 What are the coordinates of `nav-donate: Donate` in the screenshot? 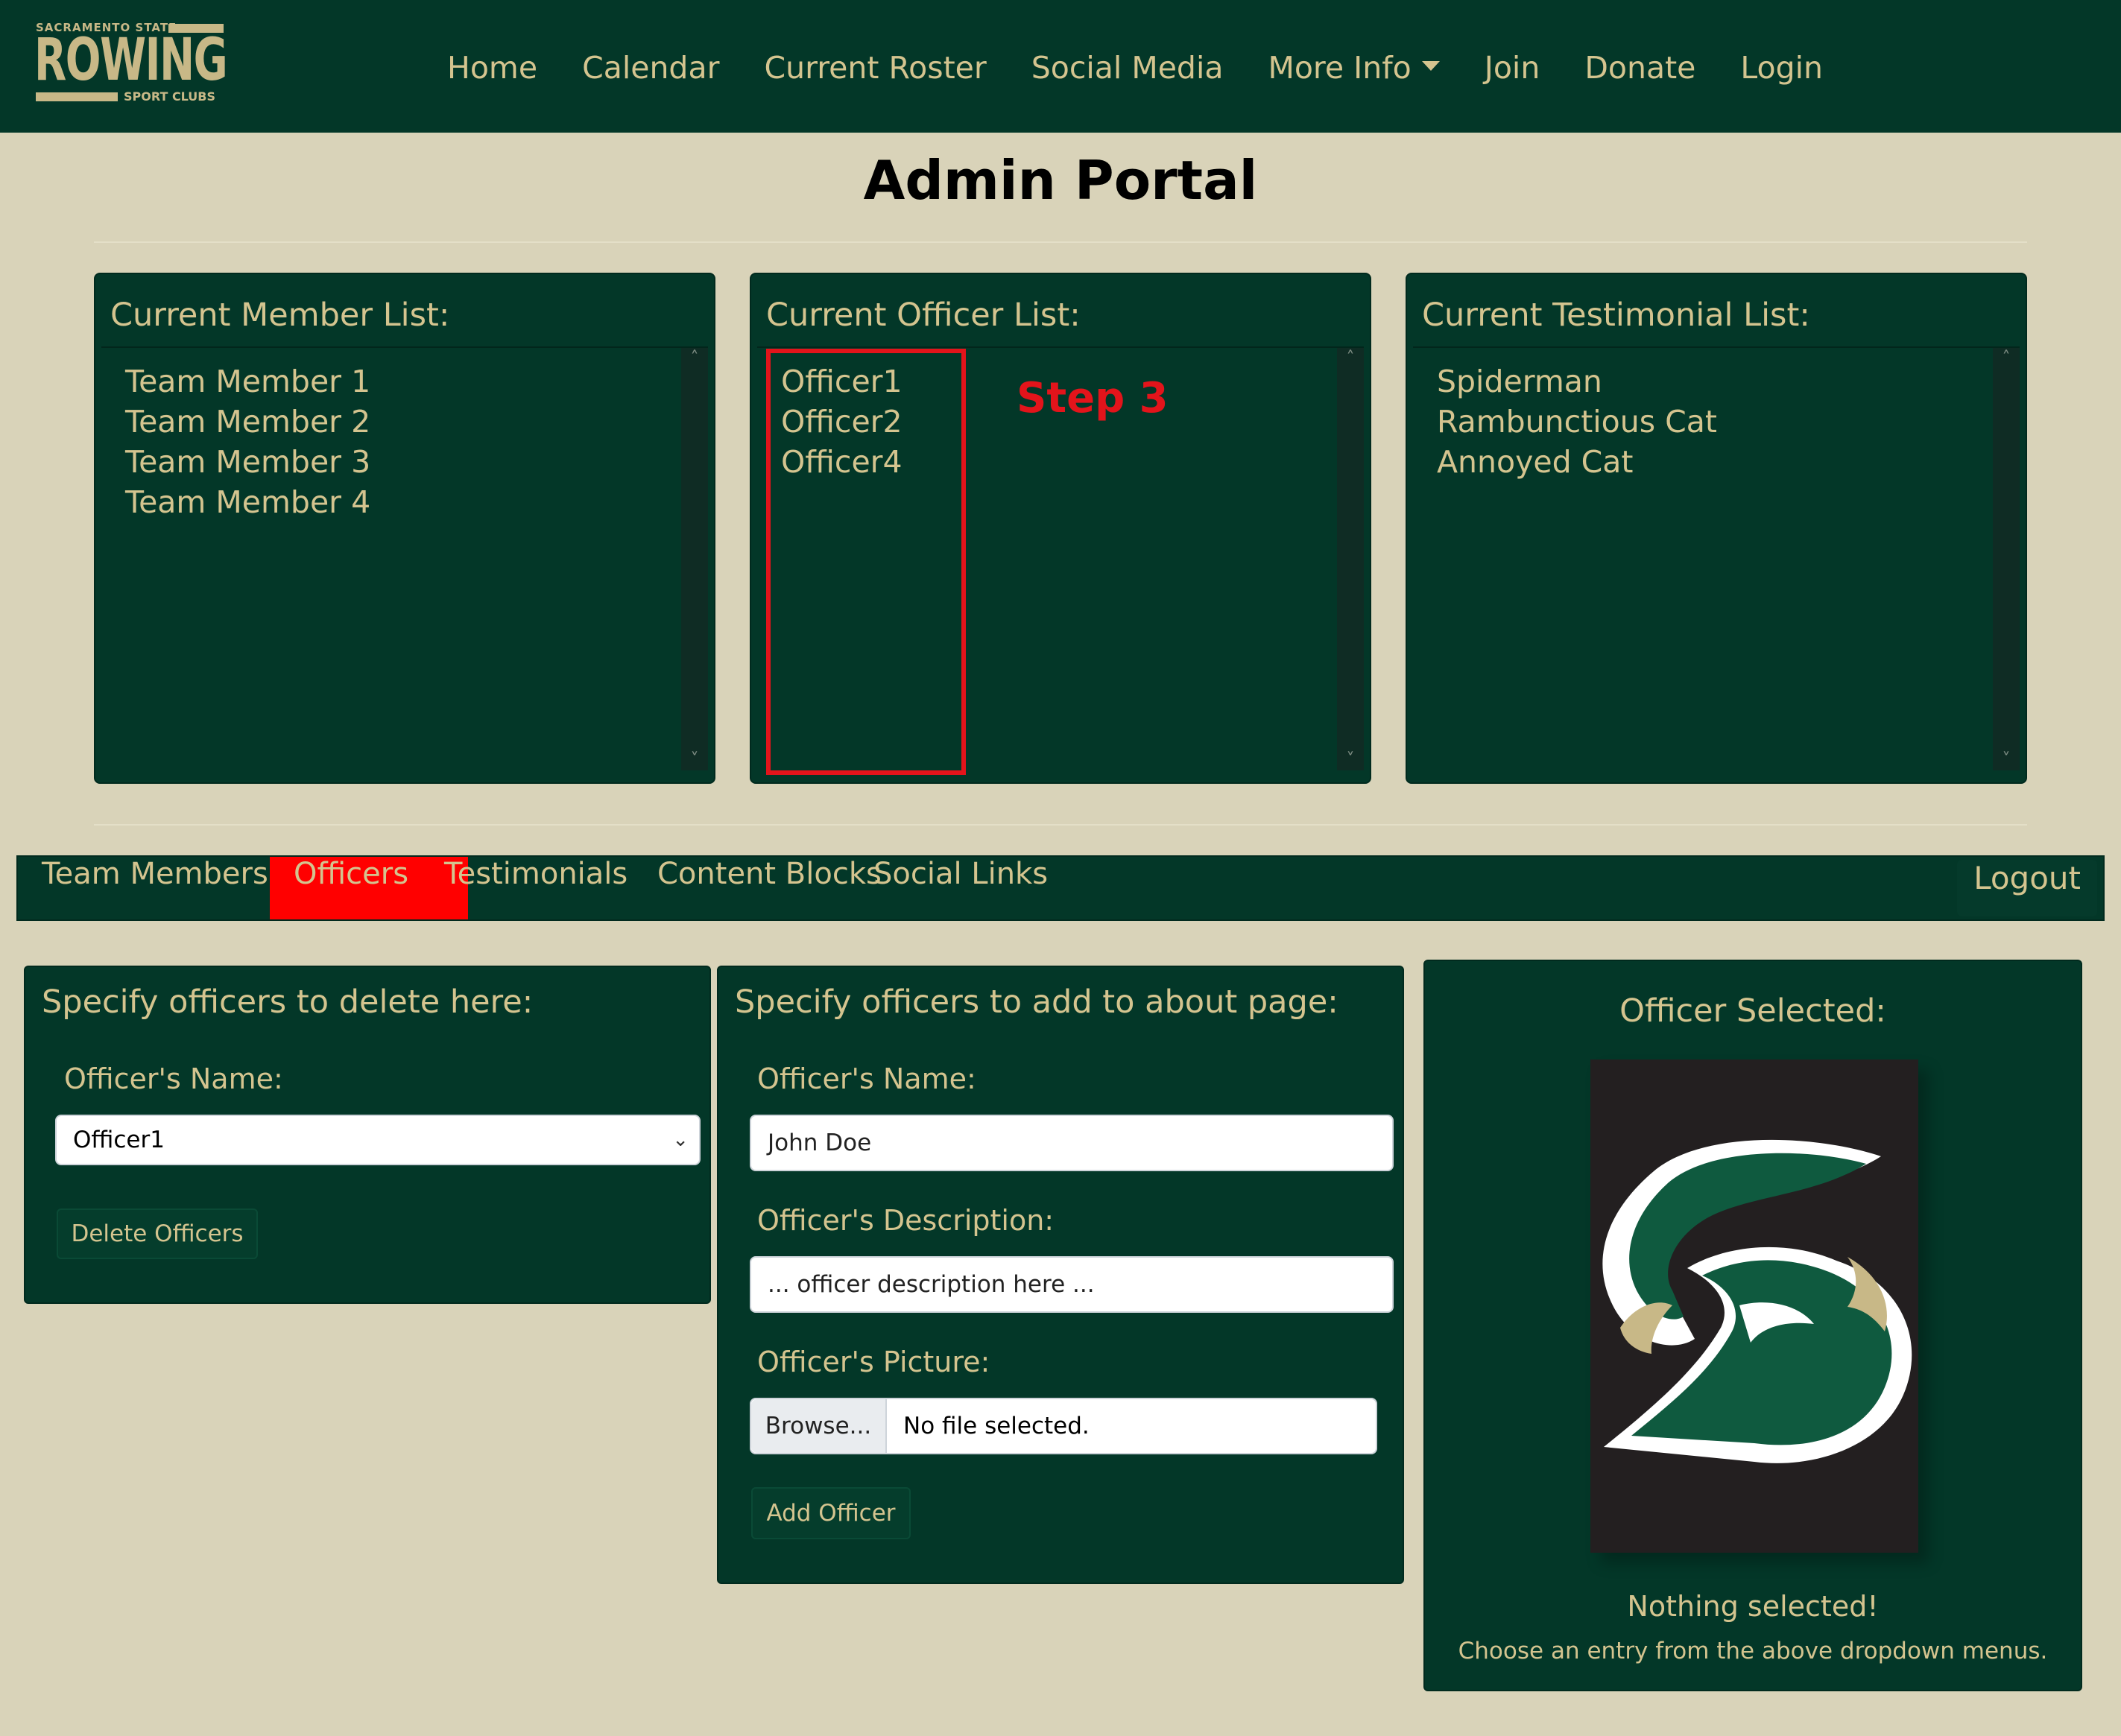 It's located at (1640, 68).